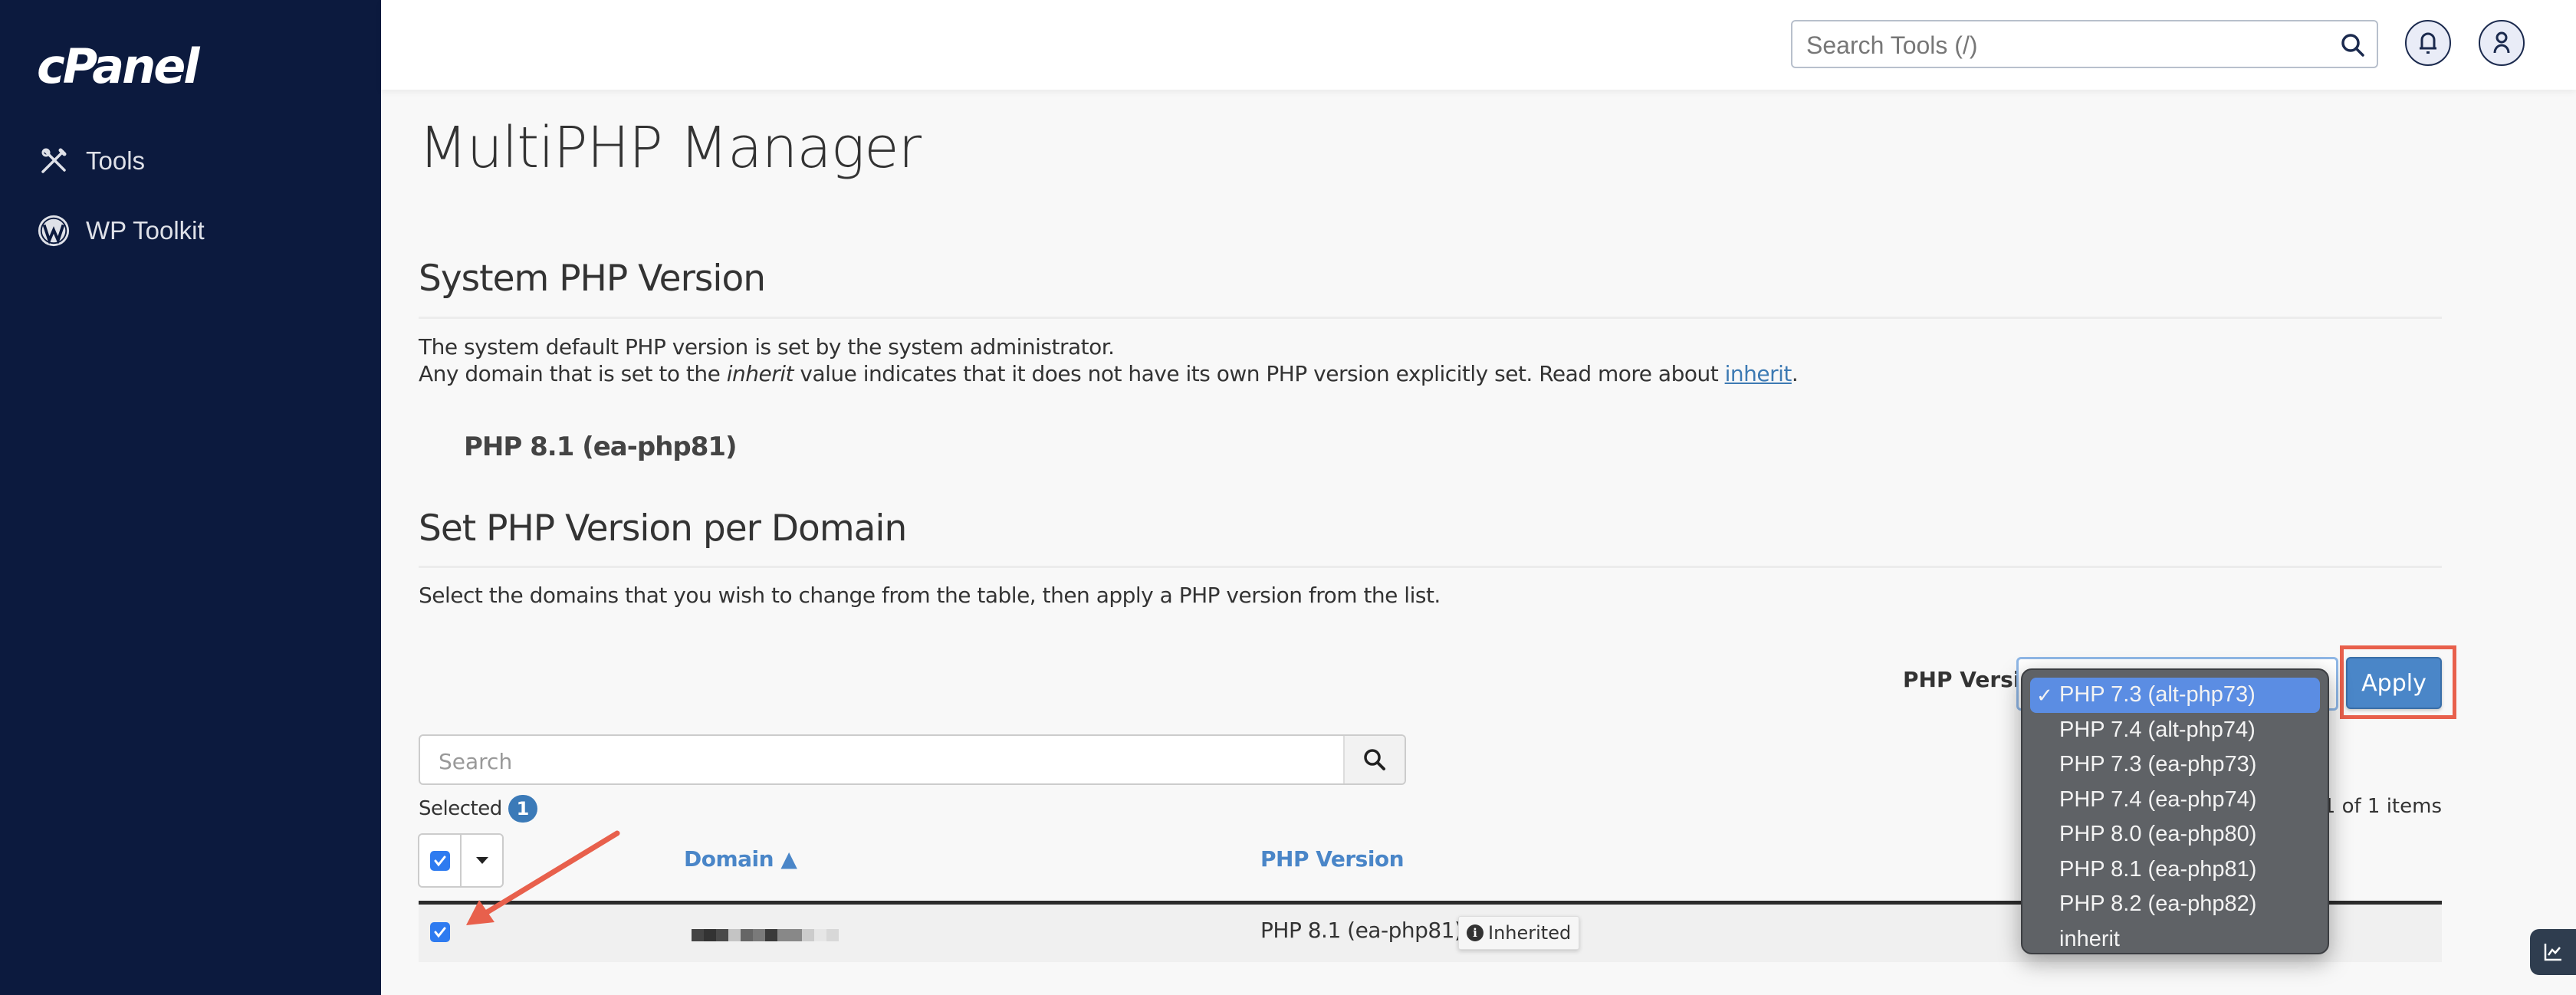 The width and height of the screenshot is (2576, 995). I want to click on option-label: PHP 7.4 (alt-php74), so click(2157, 729).